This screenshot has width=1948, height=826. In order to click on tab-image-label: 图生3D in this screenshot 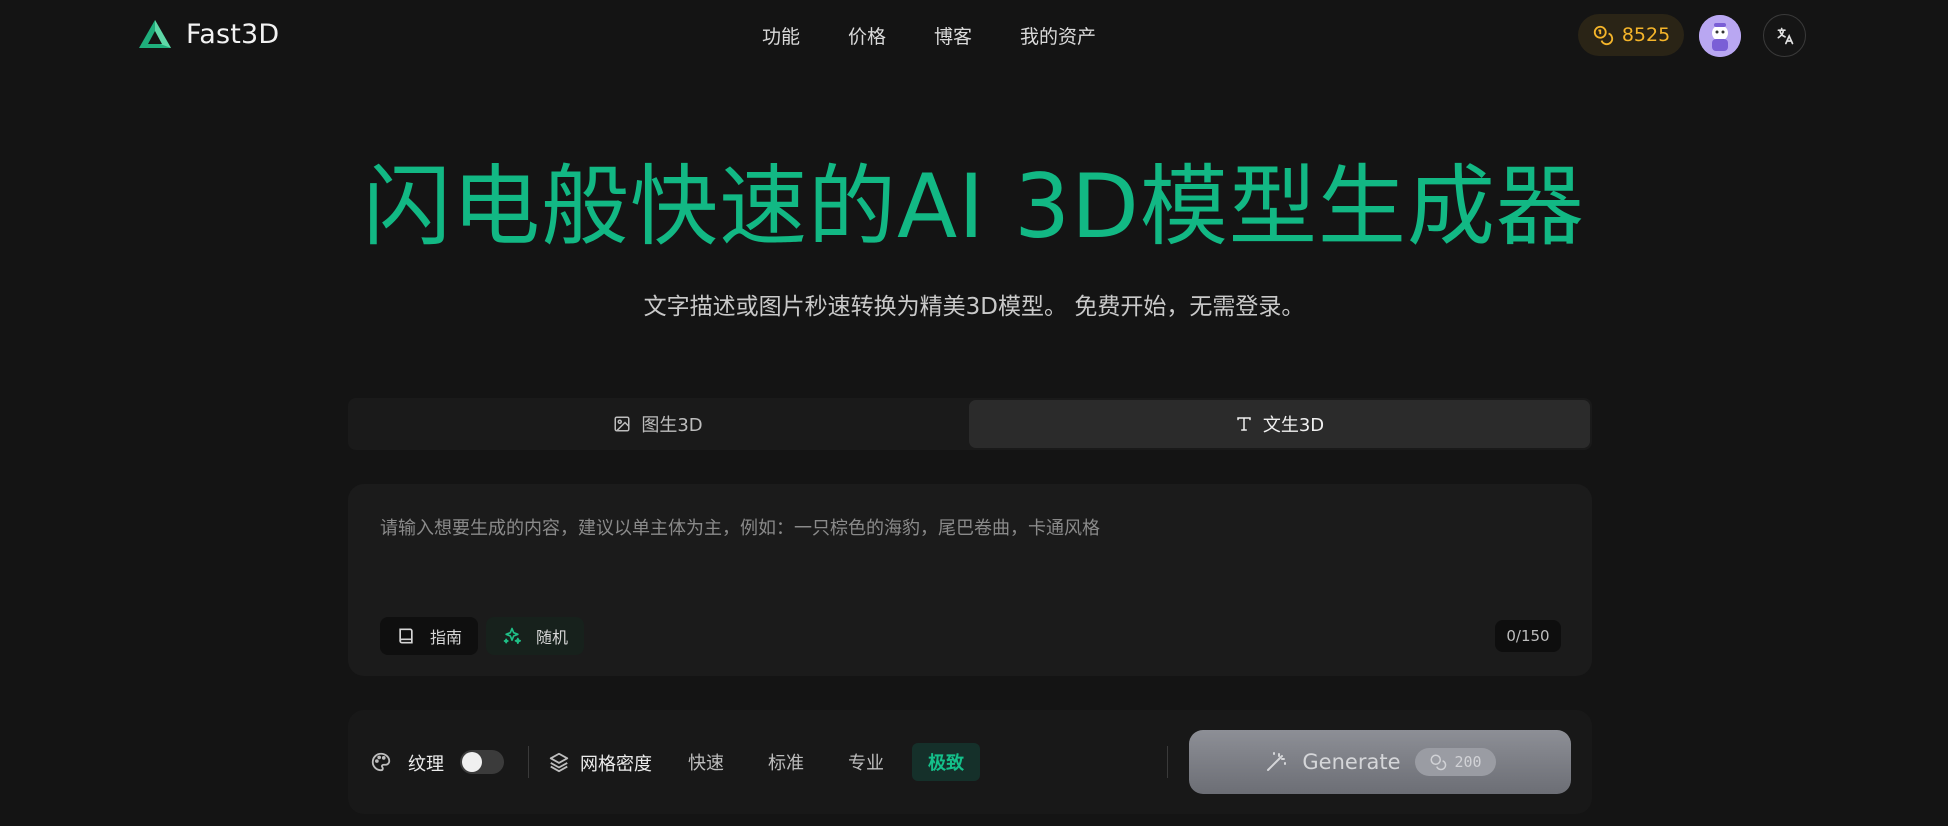, I will do `click(672, 425)`.